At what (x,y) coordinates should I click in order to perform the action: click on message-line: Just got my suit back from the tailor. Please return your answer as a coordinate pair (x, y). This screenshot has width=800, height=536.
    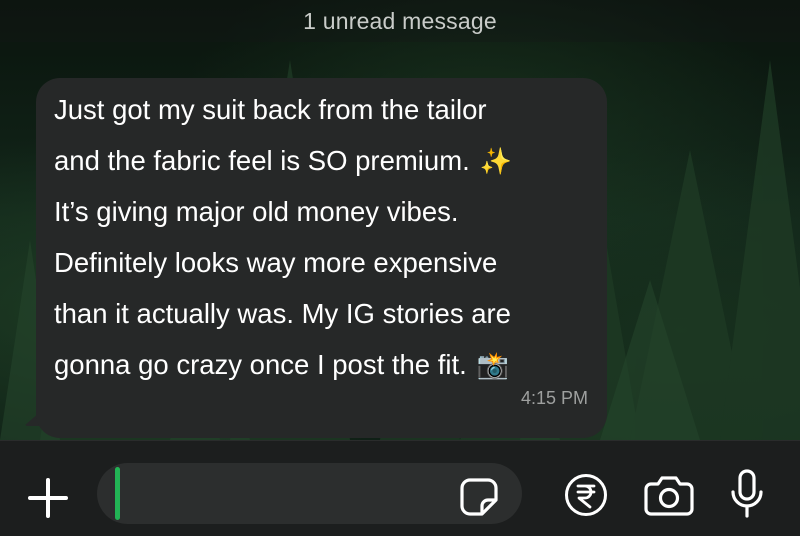
    Looking at the image, I should click on (270, 109).